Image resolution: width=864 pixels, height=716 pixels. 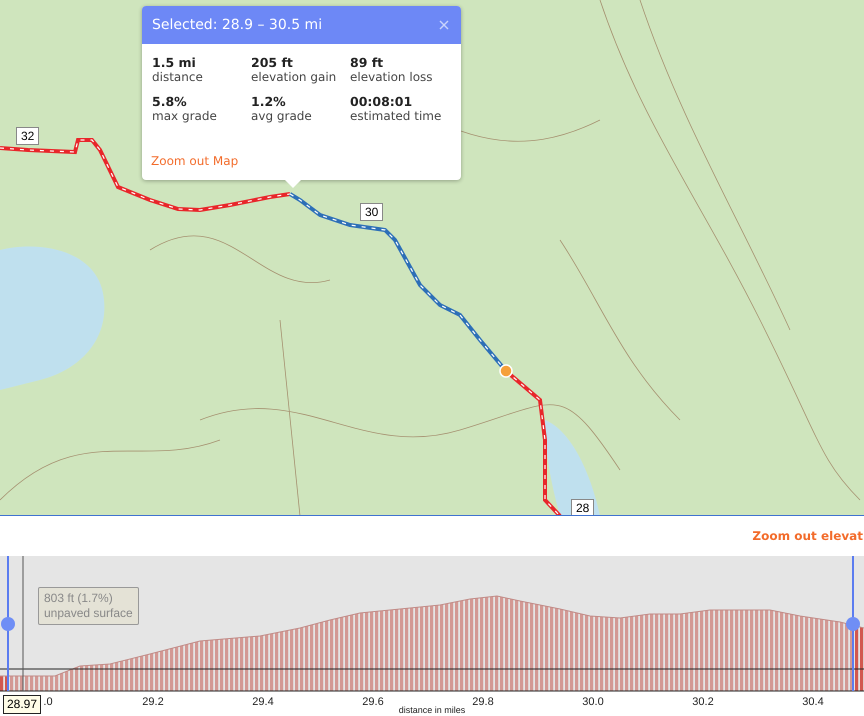 What do you see at coordinates (813, 702) in the screenshot?
I see `axis-tick-label: 30.4` at bounding box center [813, 702].